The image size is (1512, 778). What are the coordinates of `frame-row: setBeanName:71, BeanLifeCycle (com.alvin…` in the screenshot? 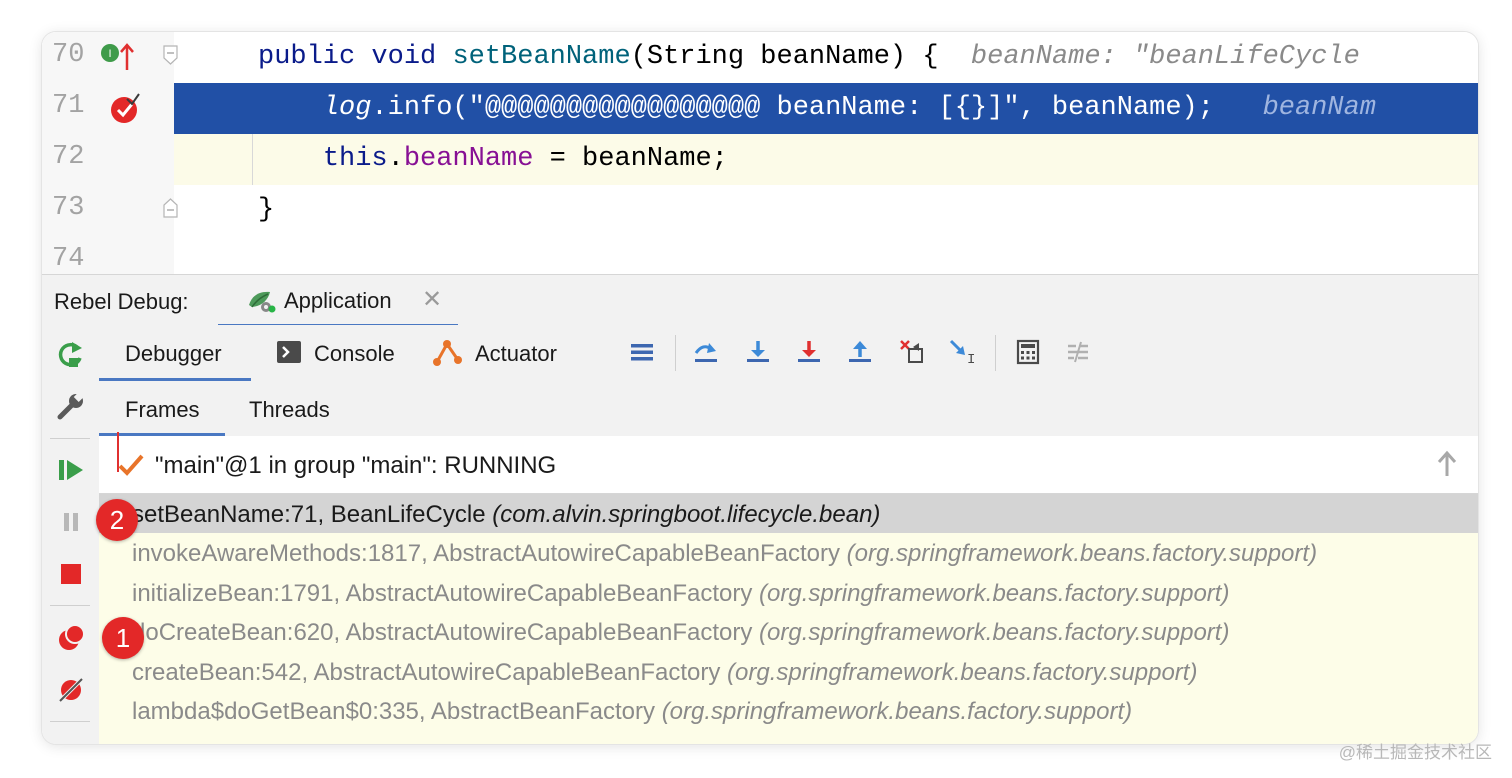 It's located at (788, 513).